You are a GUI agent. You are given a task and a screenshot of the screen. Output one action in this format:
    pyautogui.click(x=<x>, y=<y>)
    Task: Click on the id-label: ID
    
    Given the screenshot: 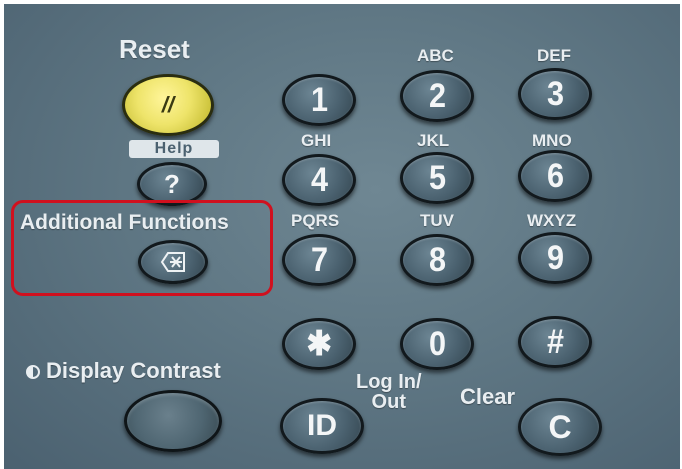 What is the action you would take?
    pyautogui.click(x=322, y=425)
    